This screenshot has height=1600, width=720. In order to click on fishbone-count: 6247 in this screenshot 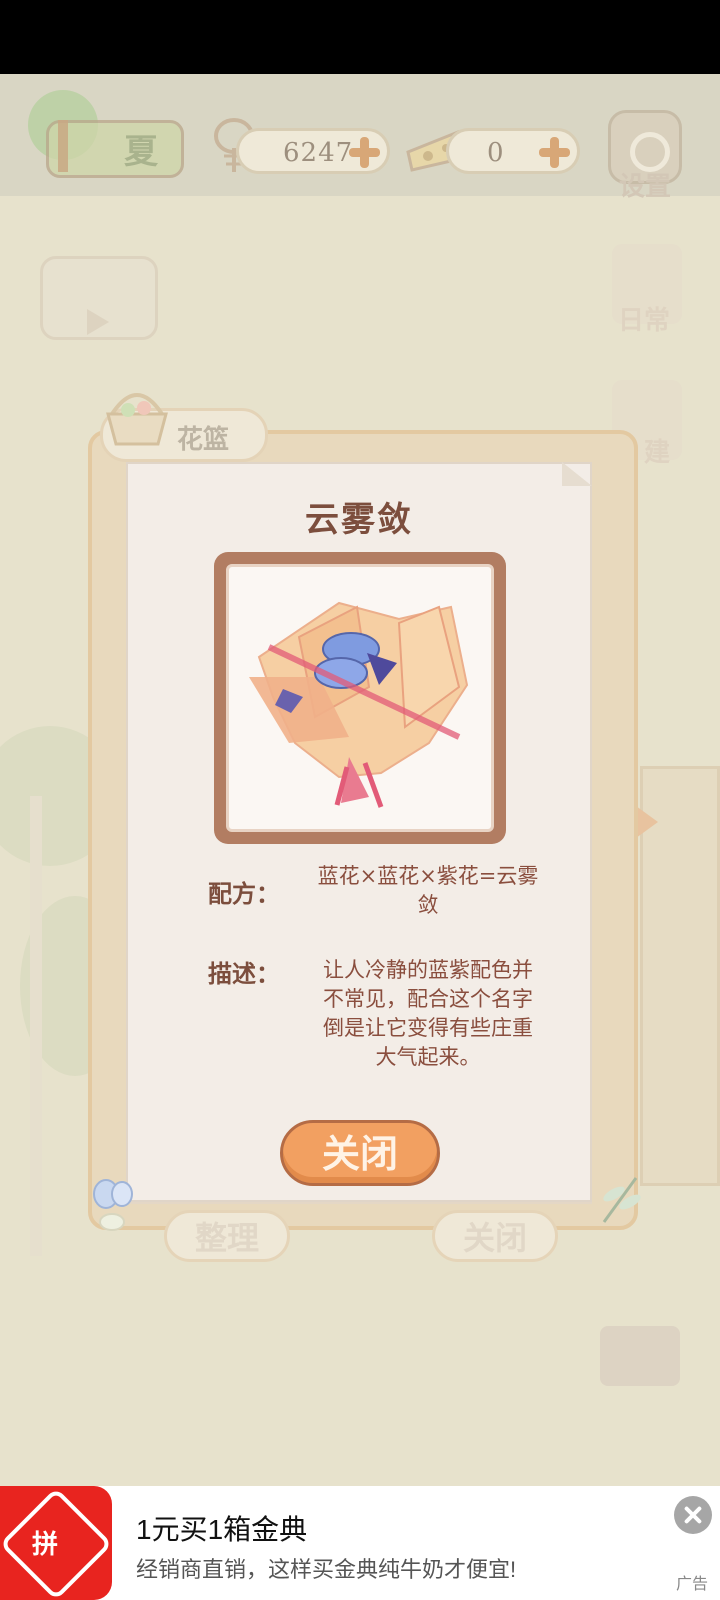, I will do `click(318, 153)`.